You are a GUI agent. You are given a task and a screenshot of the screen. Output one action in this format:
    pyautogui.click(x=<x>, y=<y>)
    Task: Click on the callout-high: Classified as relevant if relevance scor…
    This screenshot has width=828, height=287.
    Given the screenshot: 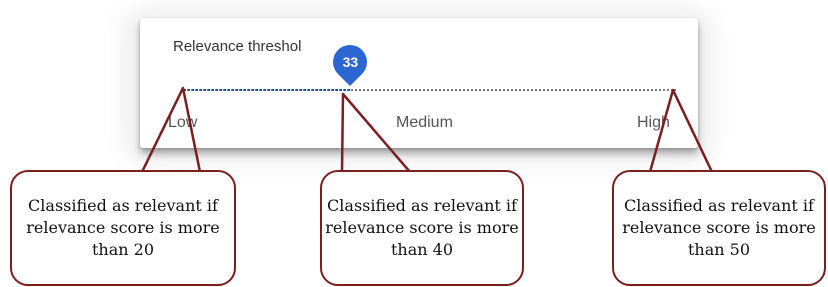 What is the action you would take?
    pyautogui.click(x=719, y=228)
    